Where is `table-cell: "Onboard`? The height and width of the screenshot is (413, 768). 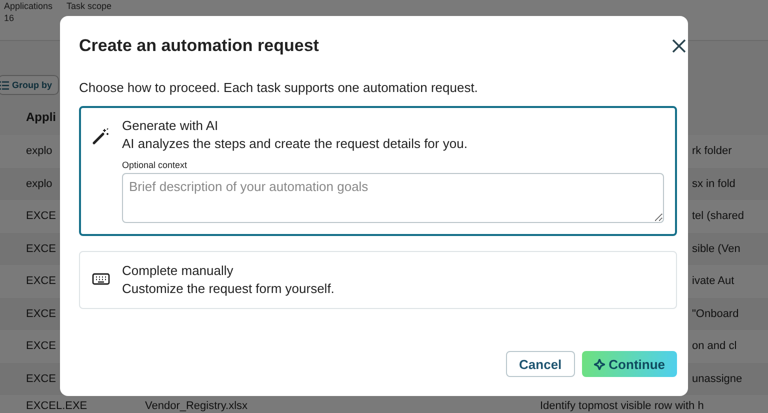
table-cell: "Onboard is located at coordinates (715, 314).